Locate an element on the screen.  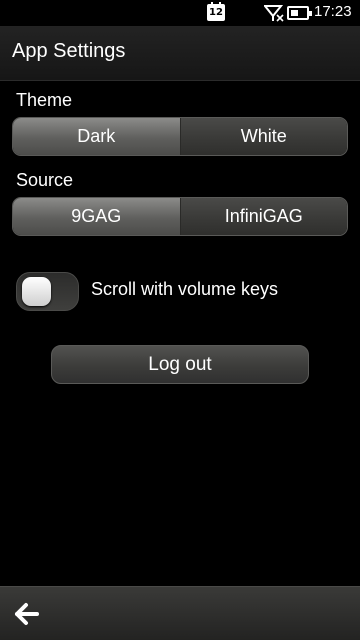
theme-label: Theme is located at coordinates (44, 100).